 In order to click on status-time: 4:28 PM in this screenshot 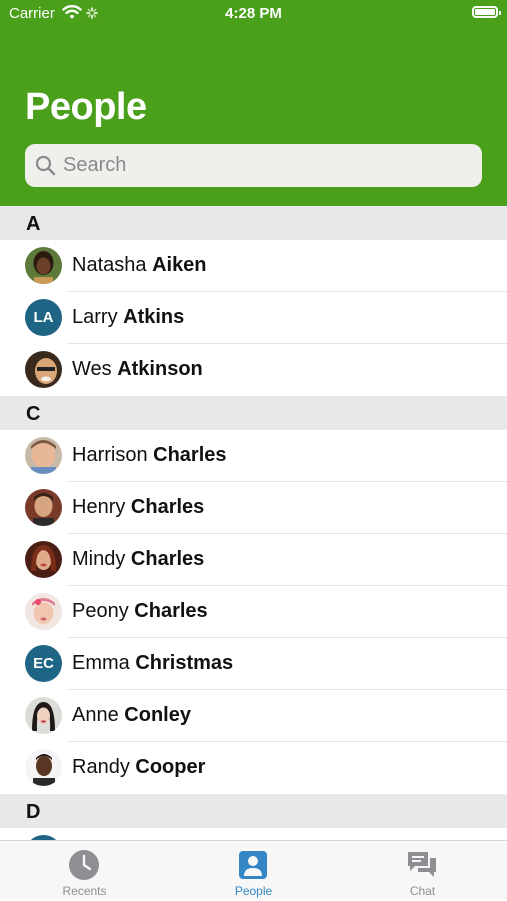, I will do `click(253, 13)`.